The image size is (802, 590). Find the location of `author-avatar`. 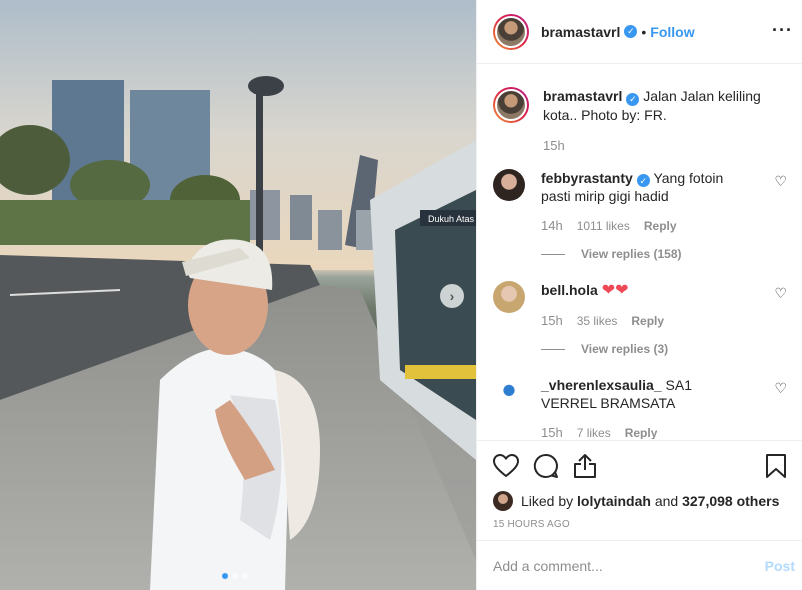

author-avatar is located at coordinates (511, 31).